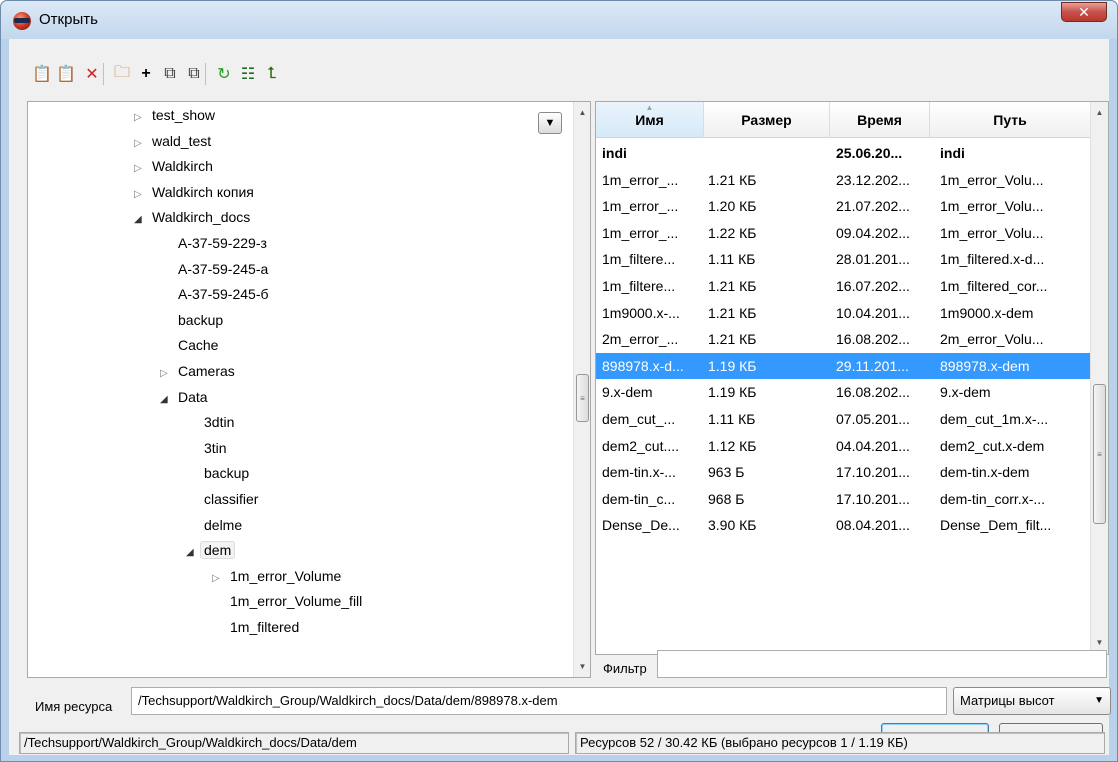 The width and height of the screenshot is (1118, 762). Describe the element at coordinates (206, 371) in the screenshot. I see `tree-item-label: Cameras` at that location.